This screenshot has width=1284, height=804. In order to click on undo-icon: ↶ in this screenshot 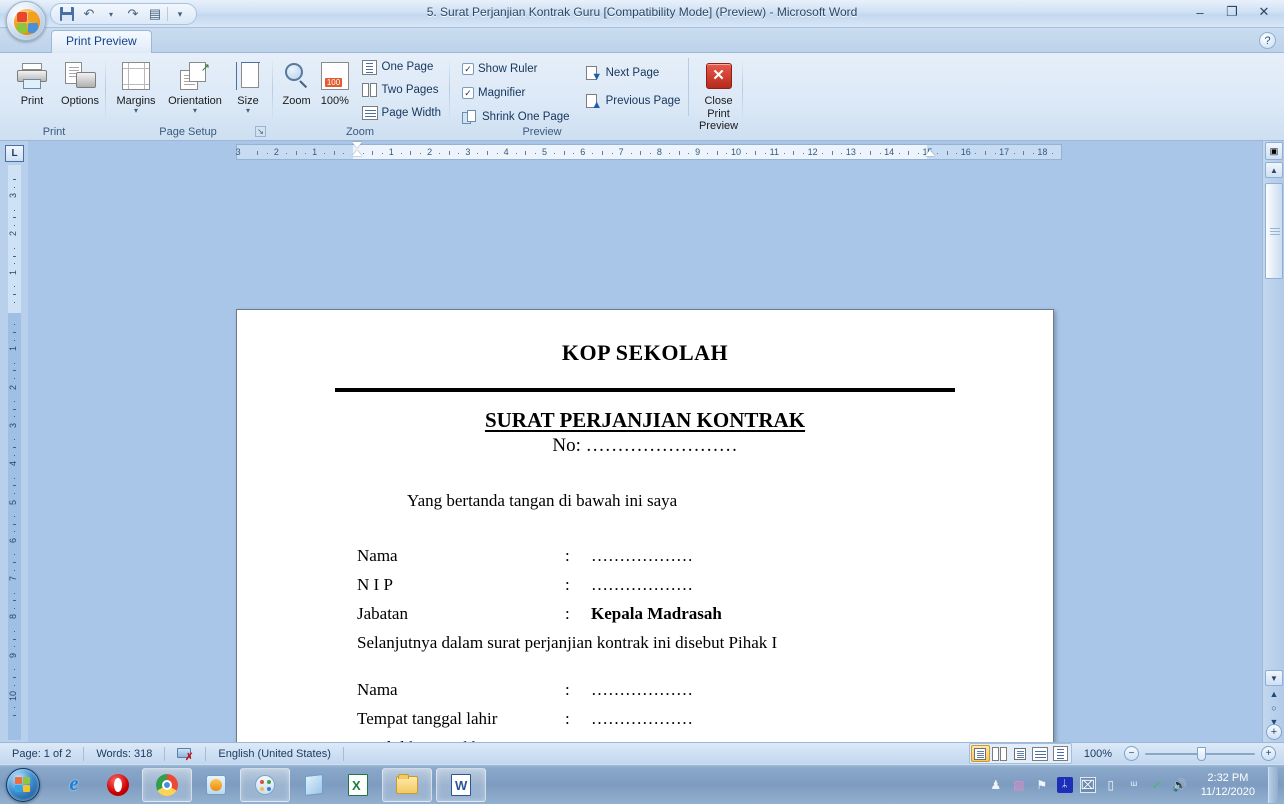, I will do `click(89, 14)`.